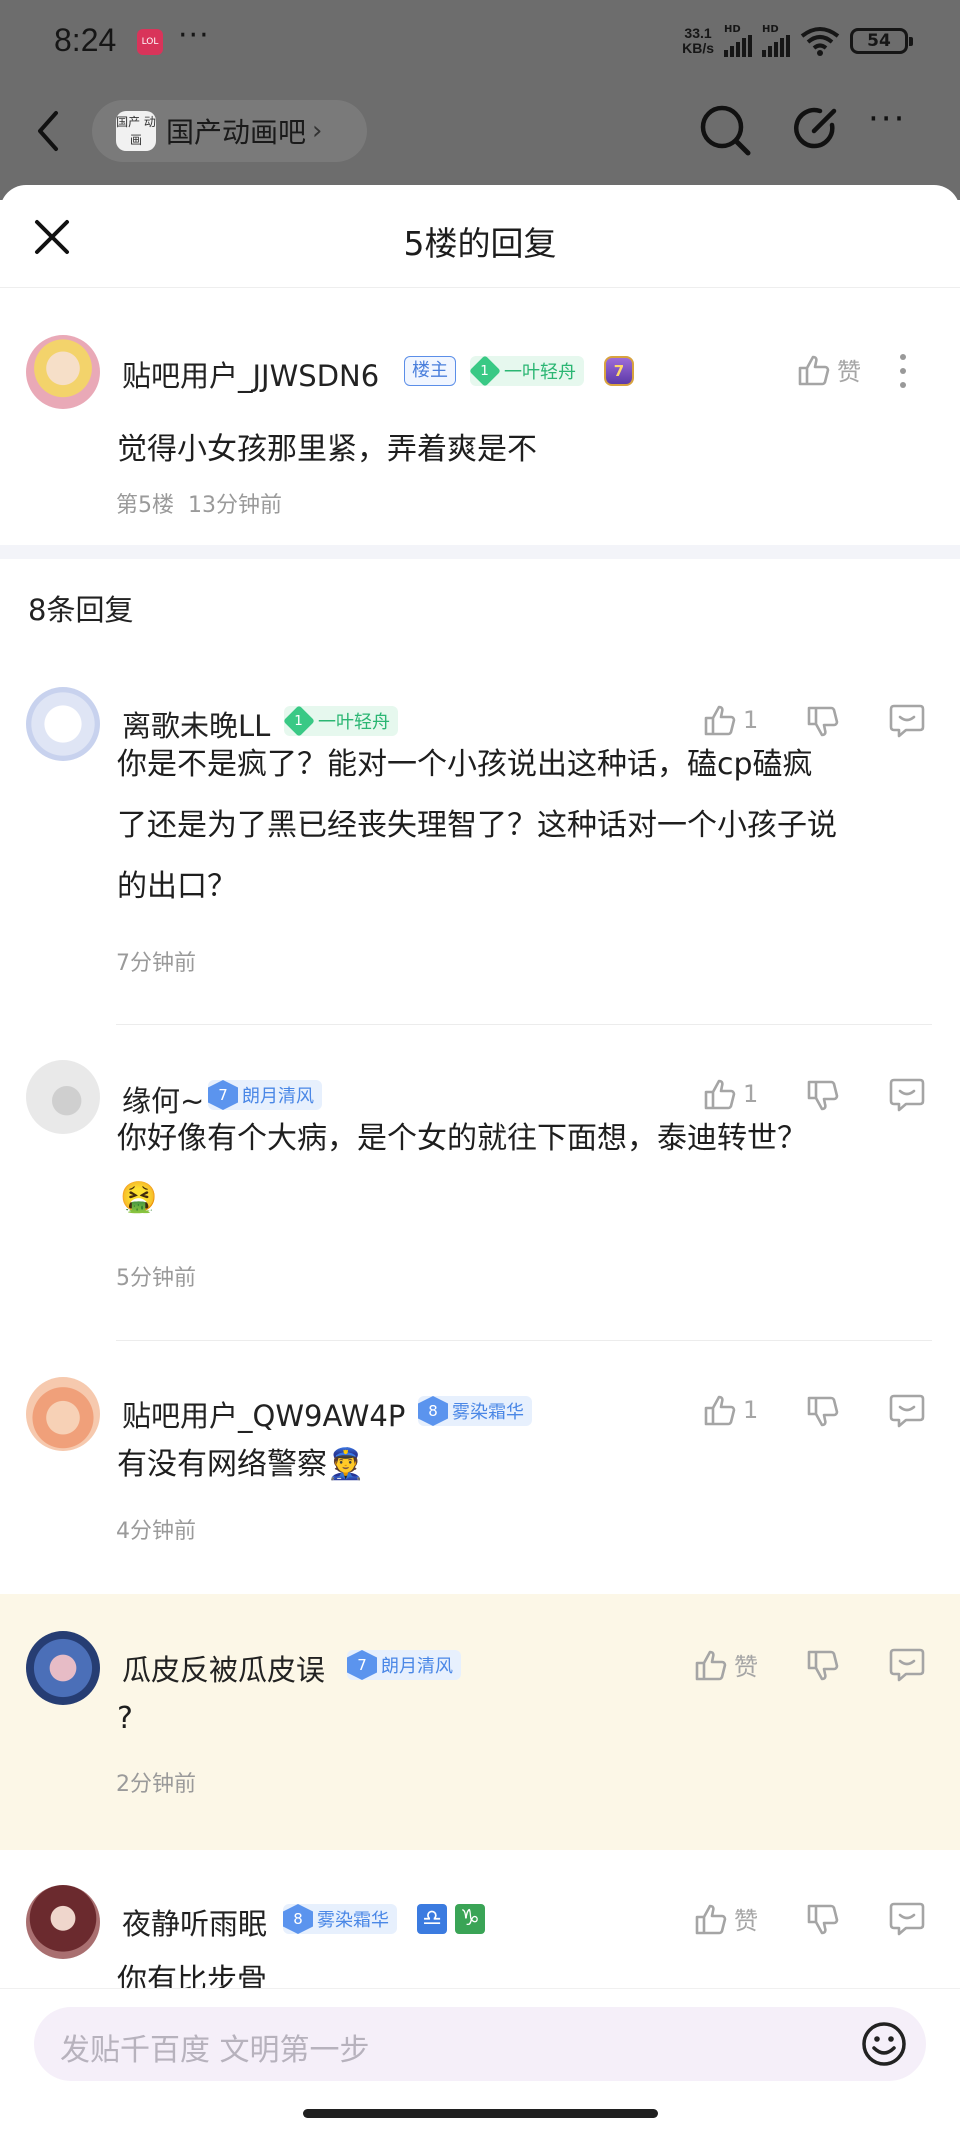 This screenshot has height=2133, width=960. What do you see at coordinates (327, 449) in the screenshot?
I see `post-content: 觉得小女孩那里紧，弄着爽是不` at bounding box center [327, 449].